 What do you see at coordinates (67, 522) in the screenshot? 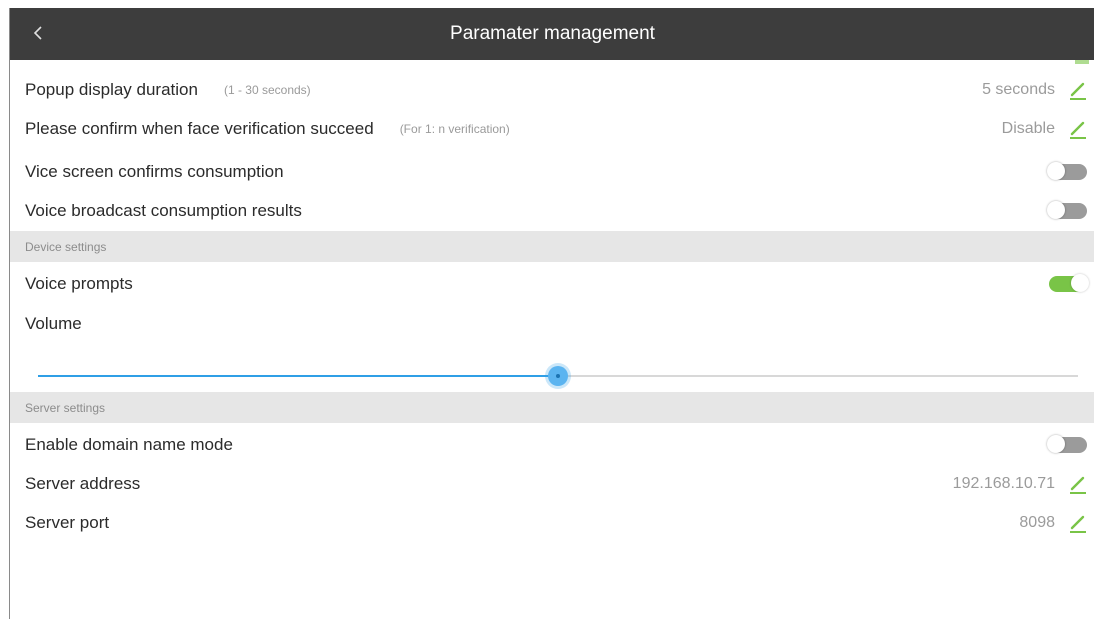
I see `server-port-label: Server port` at bounding box center [67, 522].